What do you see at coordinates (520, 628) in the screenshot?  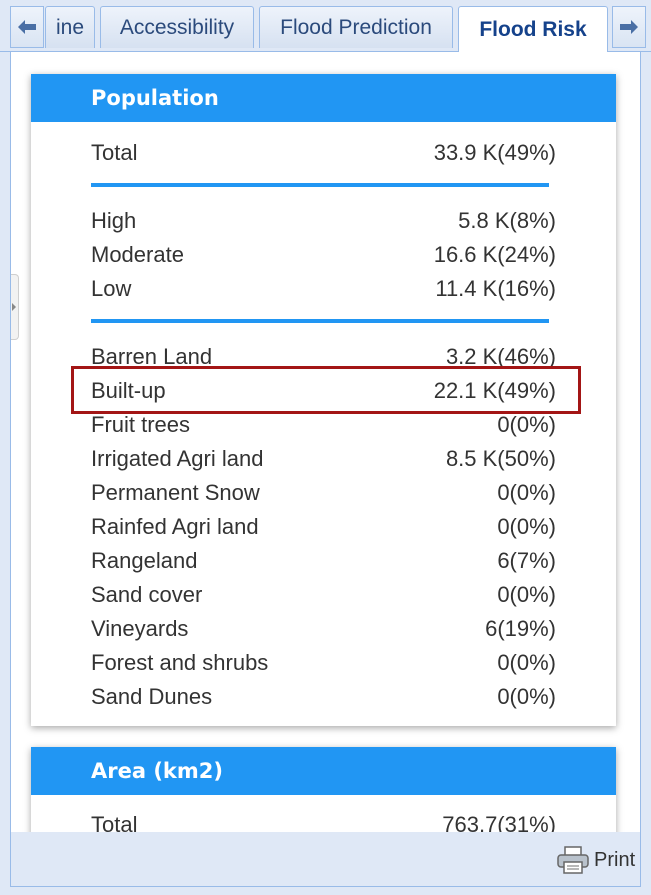 I see `row-value: 6(19%)` at bounding box center [520, 628].